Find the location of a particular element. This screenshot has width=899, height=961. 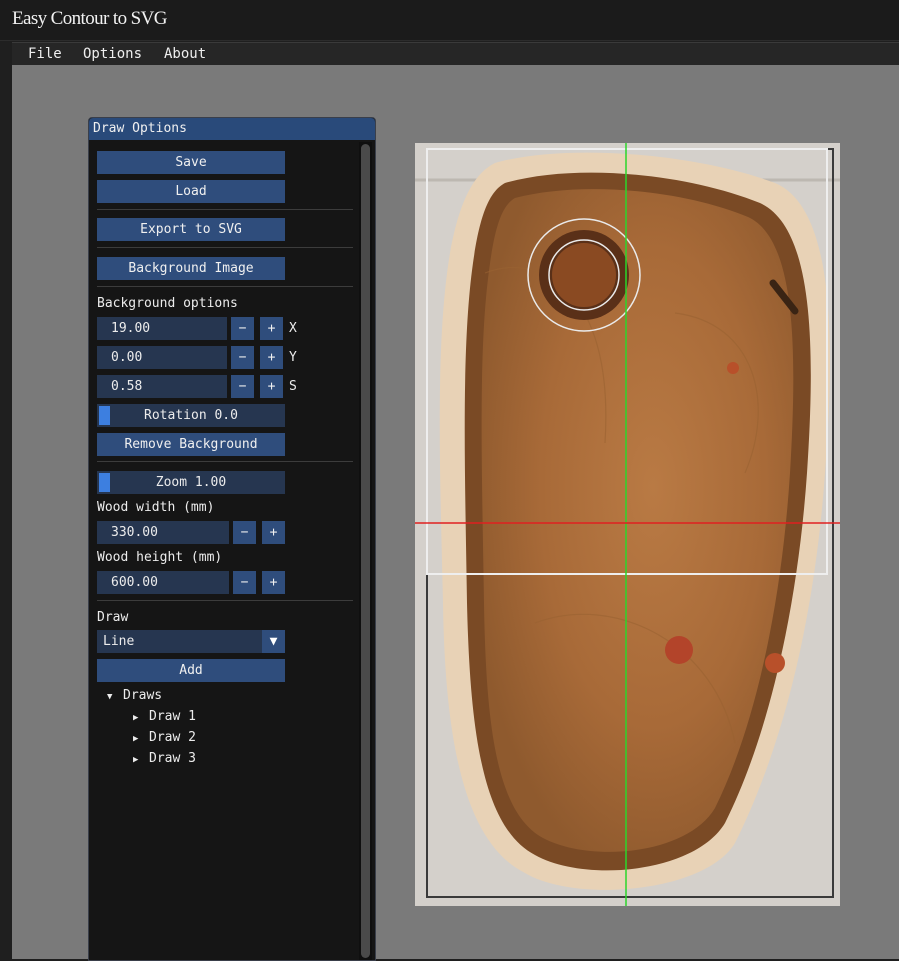

wood-width-input: 330.00 is located at coordinates (163, 532).